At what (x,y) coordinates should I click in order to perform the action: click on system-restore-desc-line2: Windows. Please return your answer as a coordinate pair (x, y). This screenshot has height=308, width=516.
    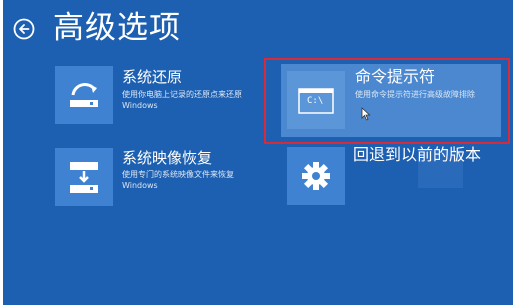
    Looking at the image, I should click on (140, 105).